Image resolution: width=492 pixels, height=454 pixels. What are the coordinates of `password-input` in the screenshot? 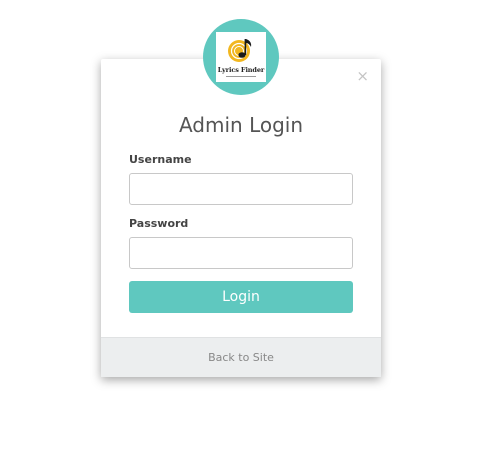 It's located at (241, 253).